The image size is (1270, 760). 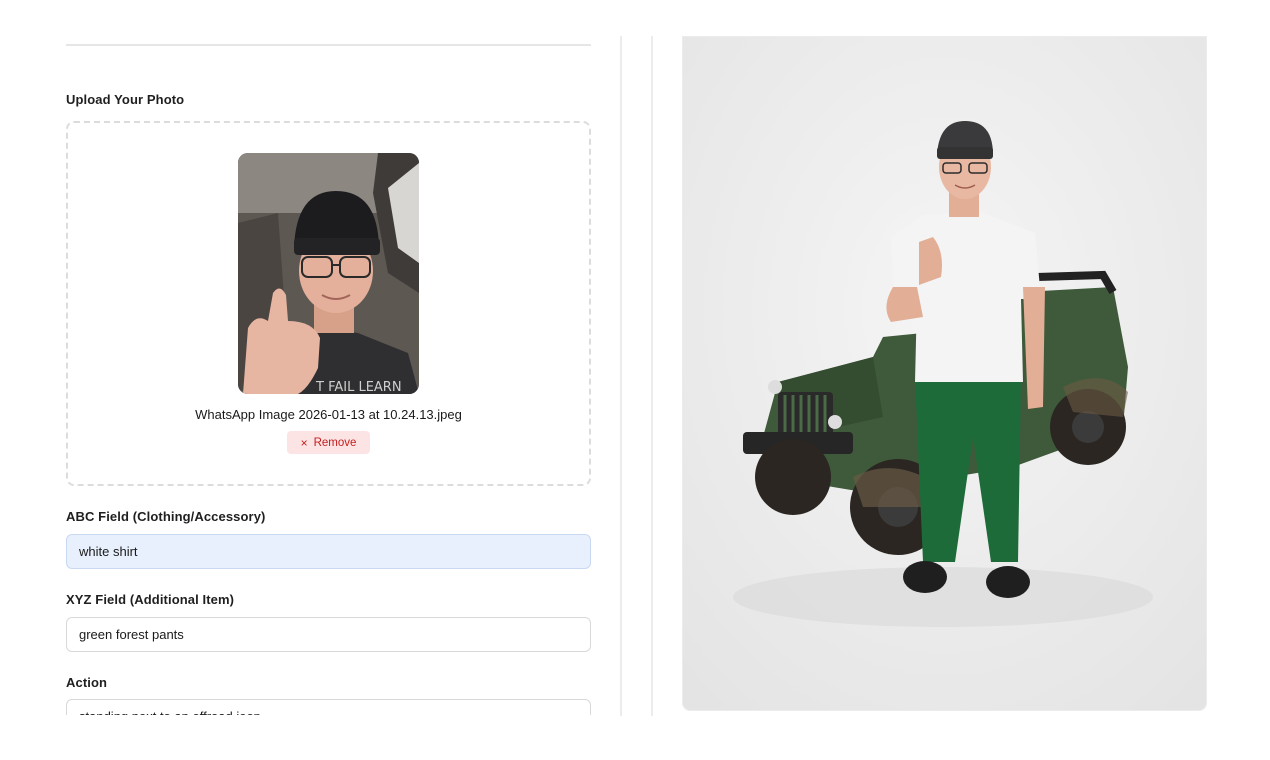 I want to click on close-icon: ×, so click(x=304, y=442).